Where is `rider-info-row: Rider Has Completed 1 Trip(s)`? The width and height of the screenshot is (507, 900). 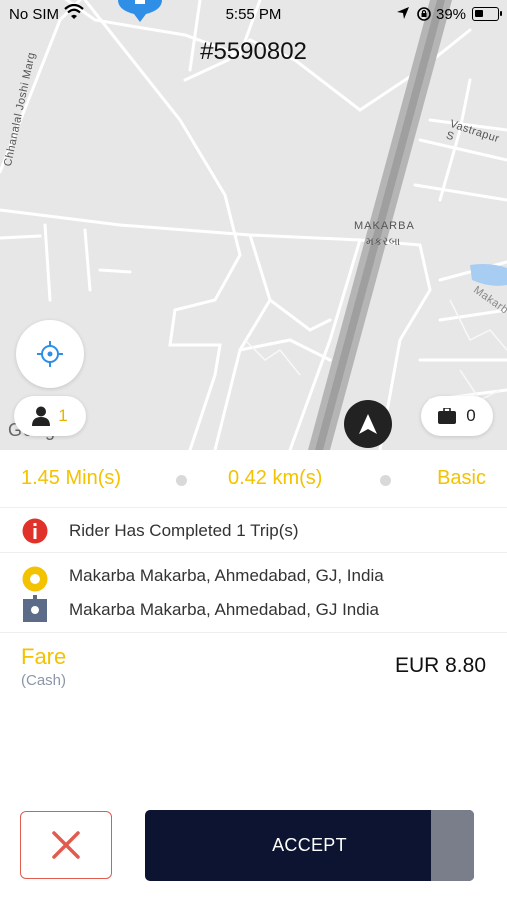 rider-info-row: Rider Has Completed 1 Trip(s) is located at coordinates (253, 531).